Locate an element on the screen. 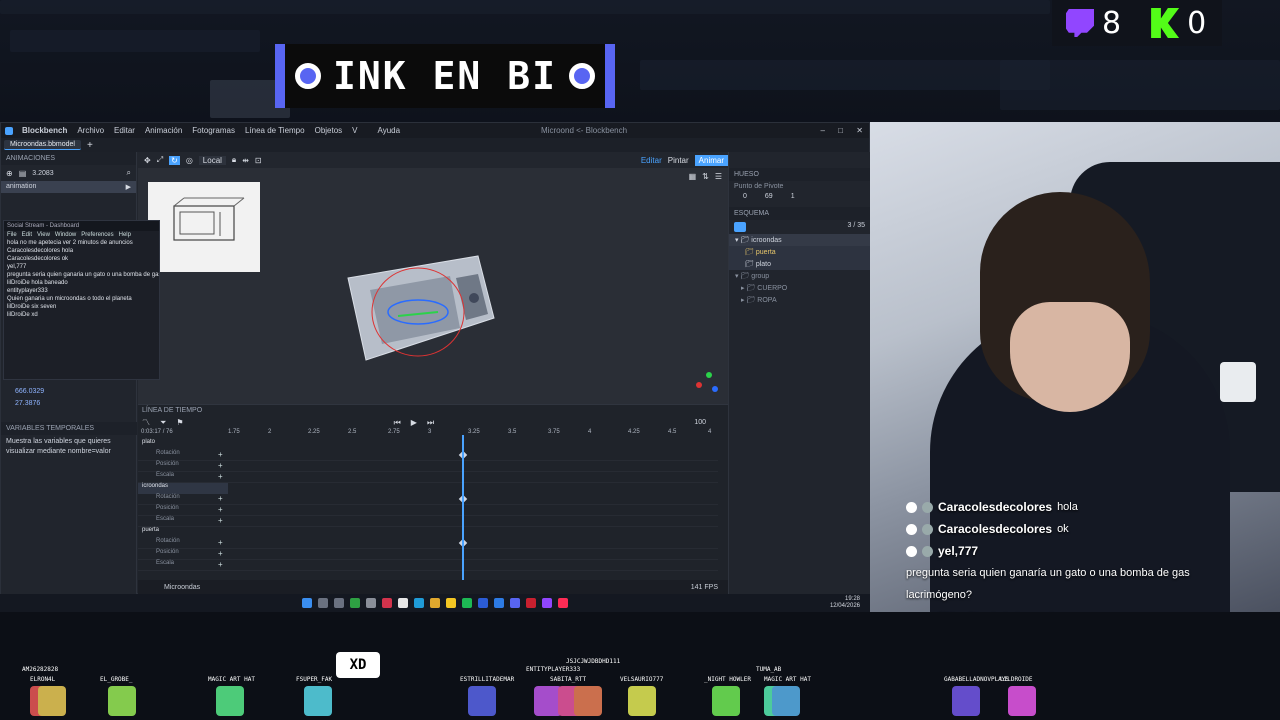 The width and height of the screenshot is (1280, 720). space-select: Local is located at coordinates (212, 160).